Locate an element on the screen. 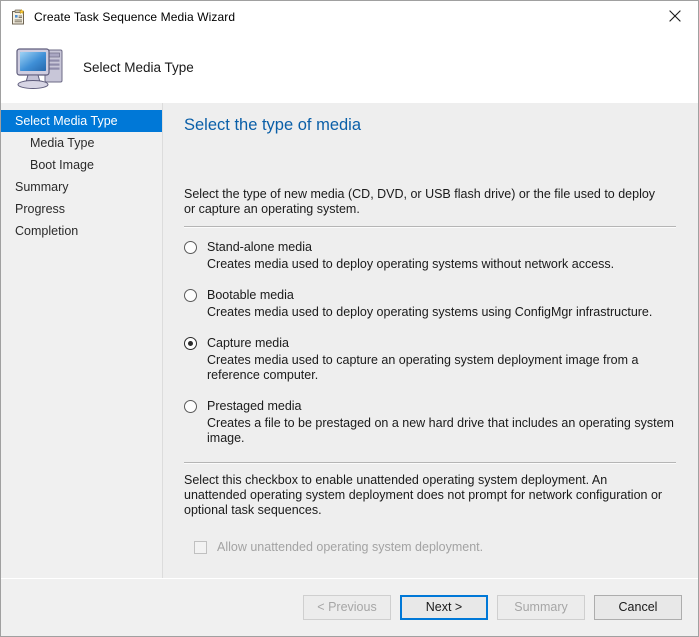  window-title: Create Task Sequence Media Wizard is located at coordinates (135, 16).